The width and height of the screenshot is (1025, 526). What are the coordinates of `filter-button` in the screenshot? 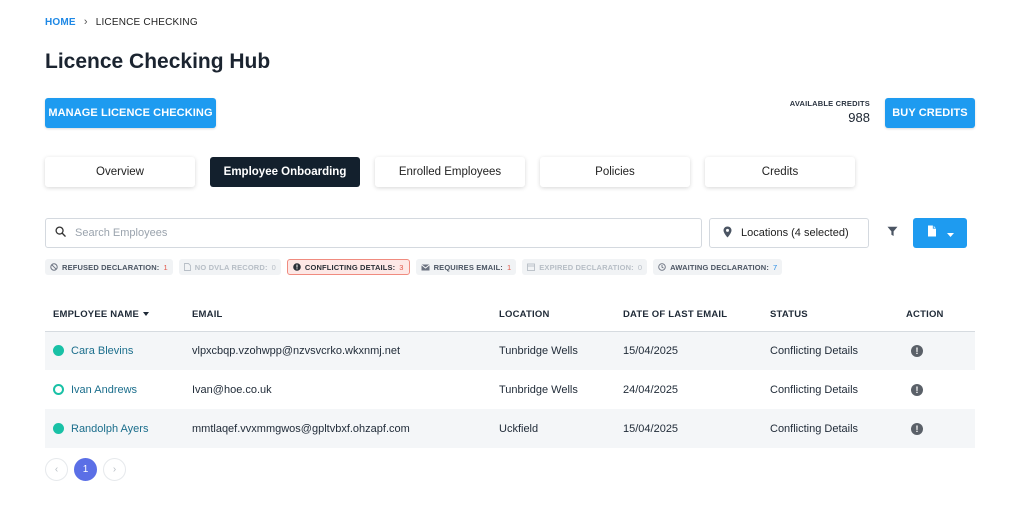 It's located at (892, 233).